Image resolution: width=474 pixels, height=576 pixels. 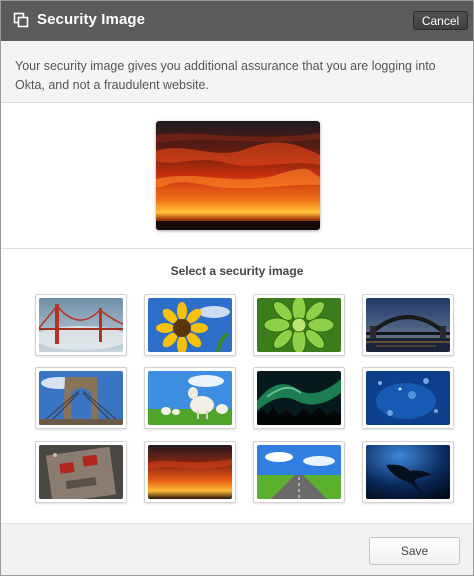 I want to click on image-option-brooklyn-bridge, so click(x=81, y=398).